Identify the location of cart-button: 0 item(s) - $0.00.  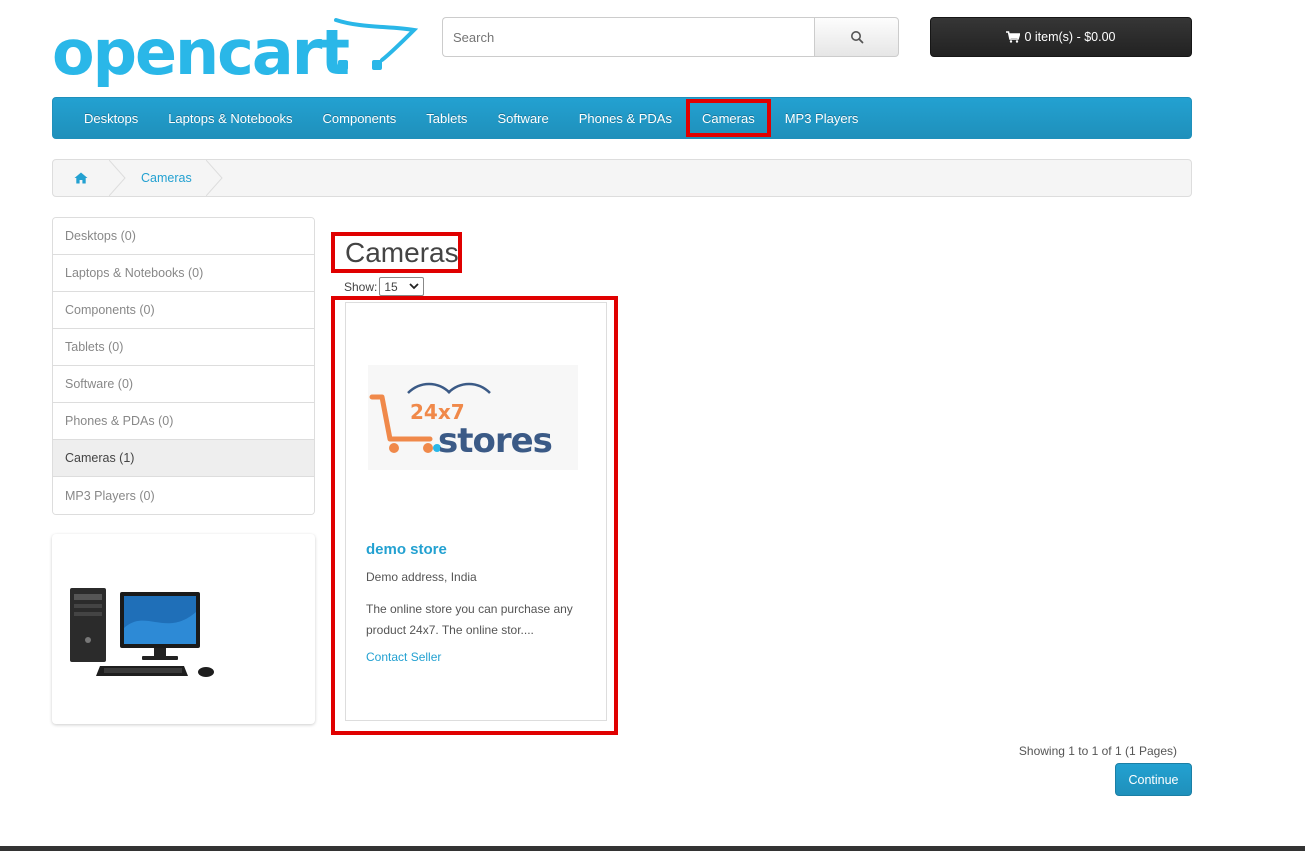
(1061, 37).